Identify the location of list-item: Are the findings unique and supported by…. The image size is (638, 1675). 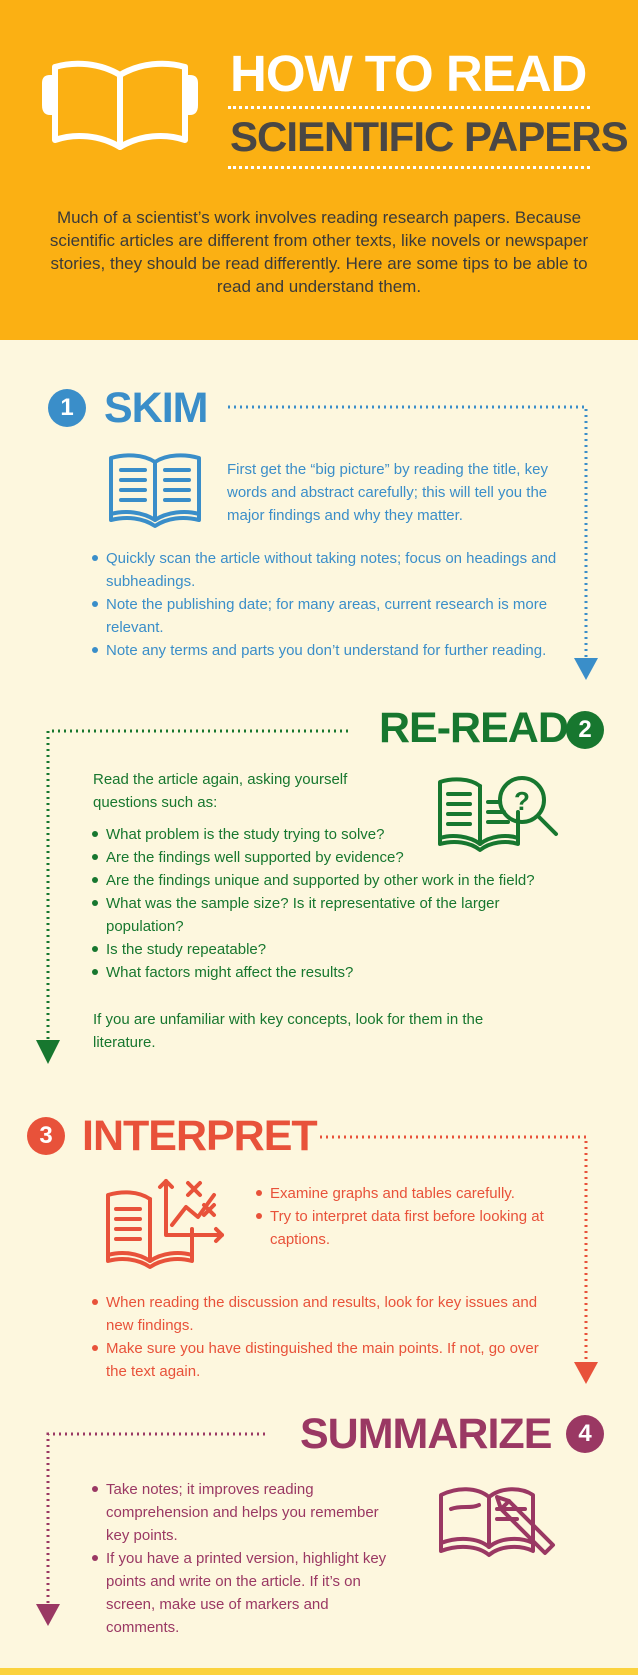
(332, 880).